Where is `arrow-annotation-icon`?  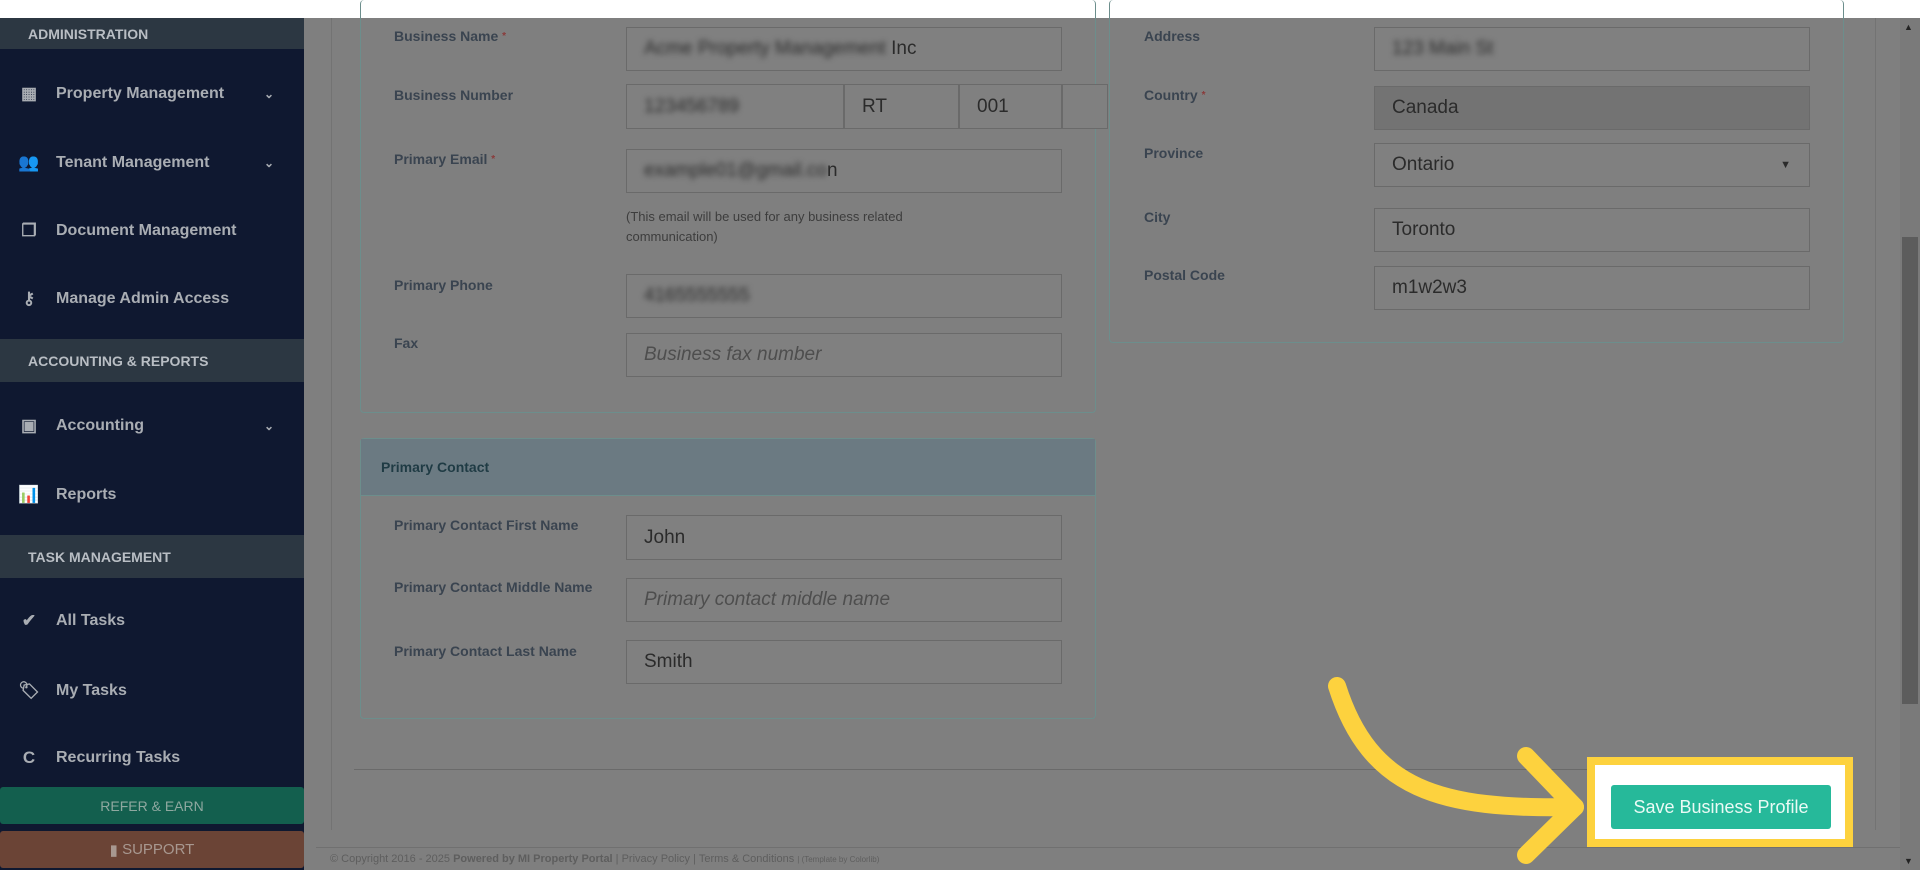
arrow-annotation-icon is located at coordinates (1456, 770).